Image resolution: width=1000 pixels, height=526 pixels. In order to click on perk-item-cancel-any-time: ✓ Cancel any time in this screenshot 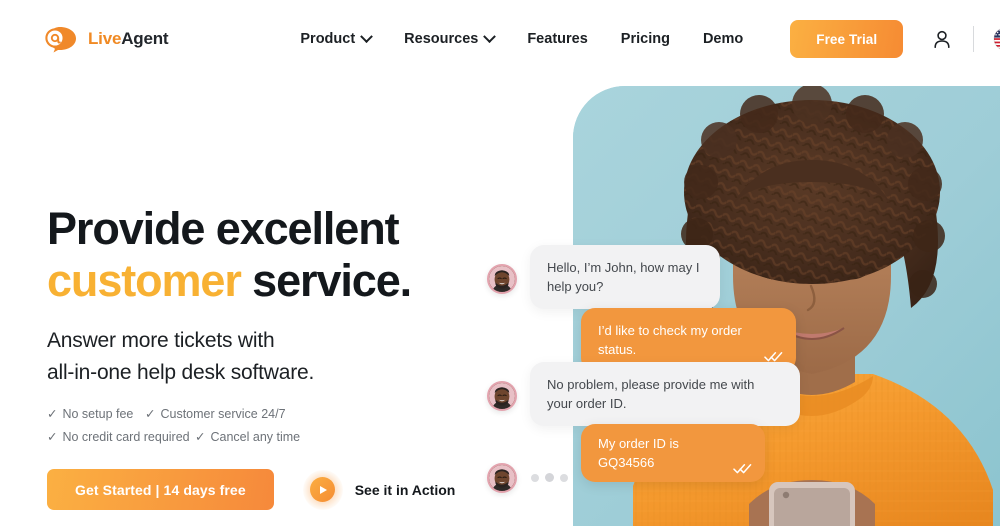, I will do `click(247, 436)`.